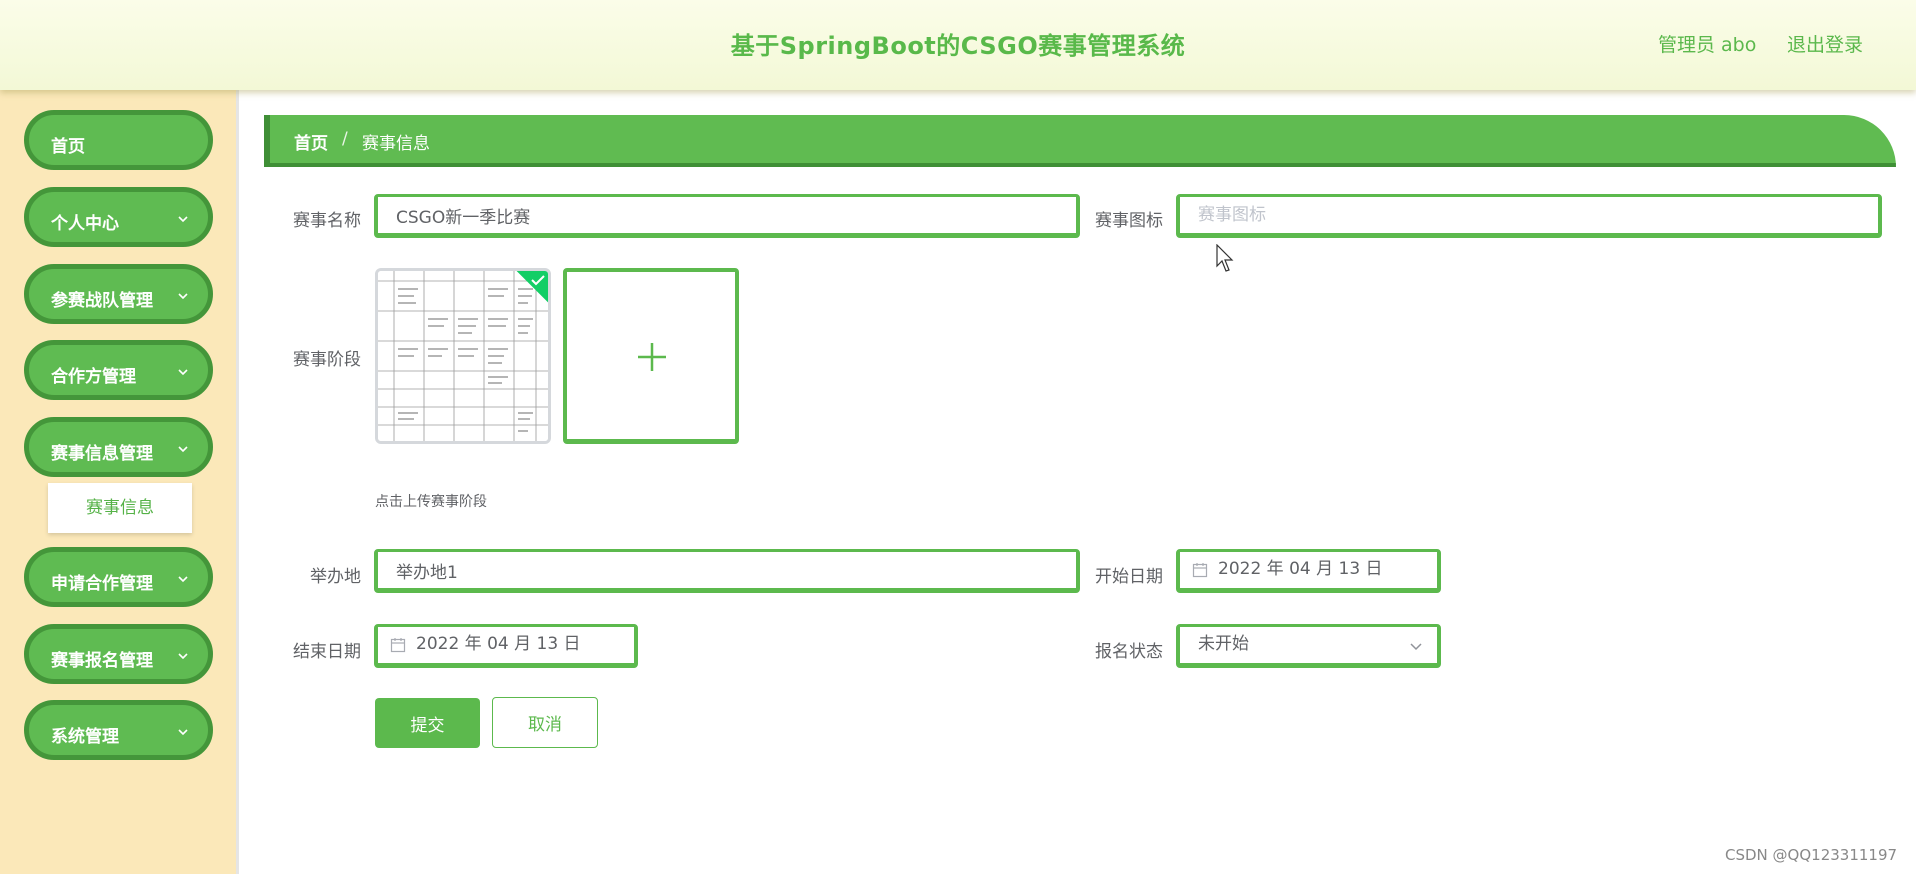 This screenshot has width=1916, height=874. I want to click on sidebar-item-label: 个人中心, so click(85, 224).